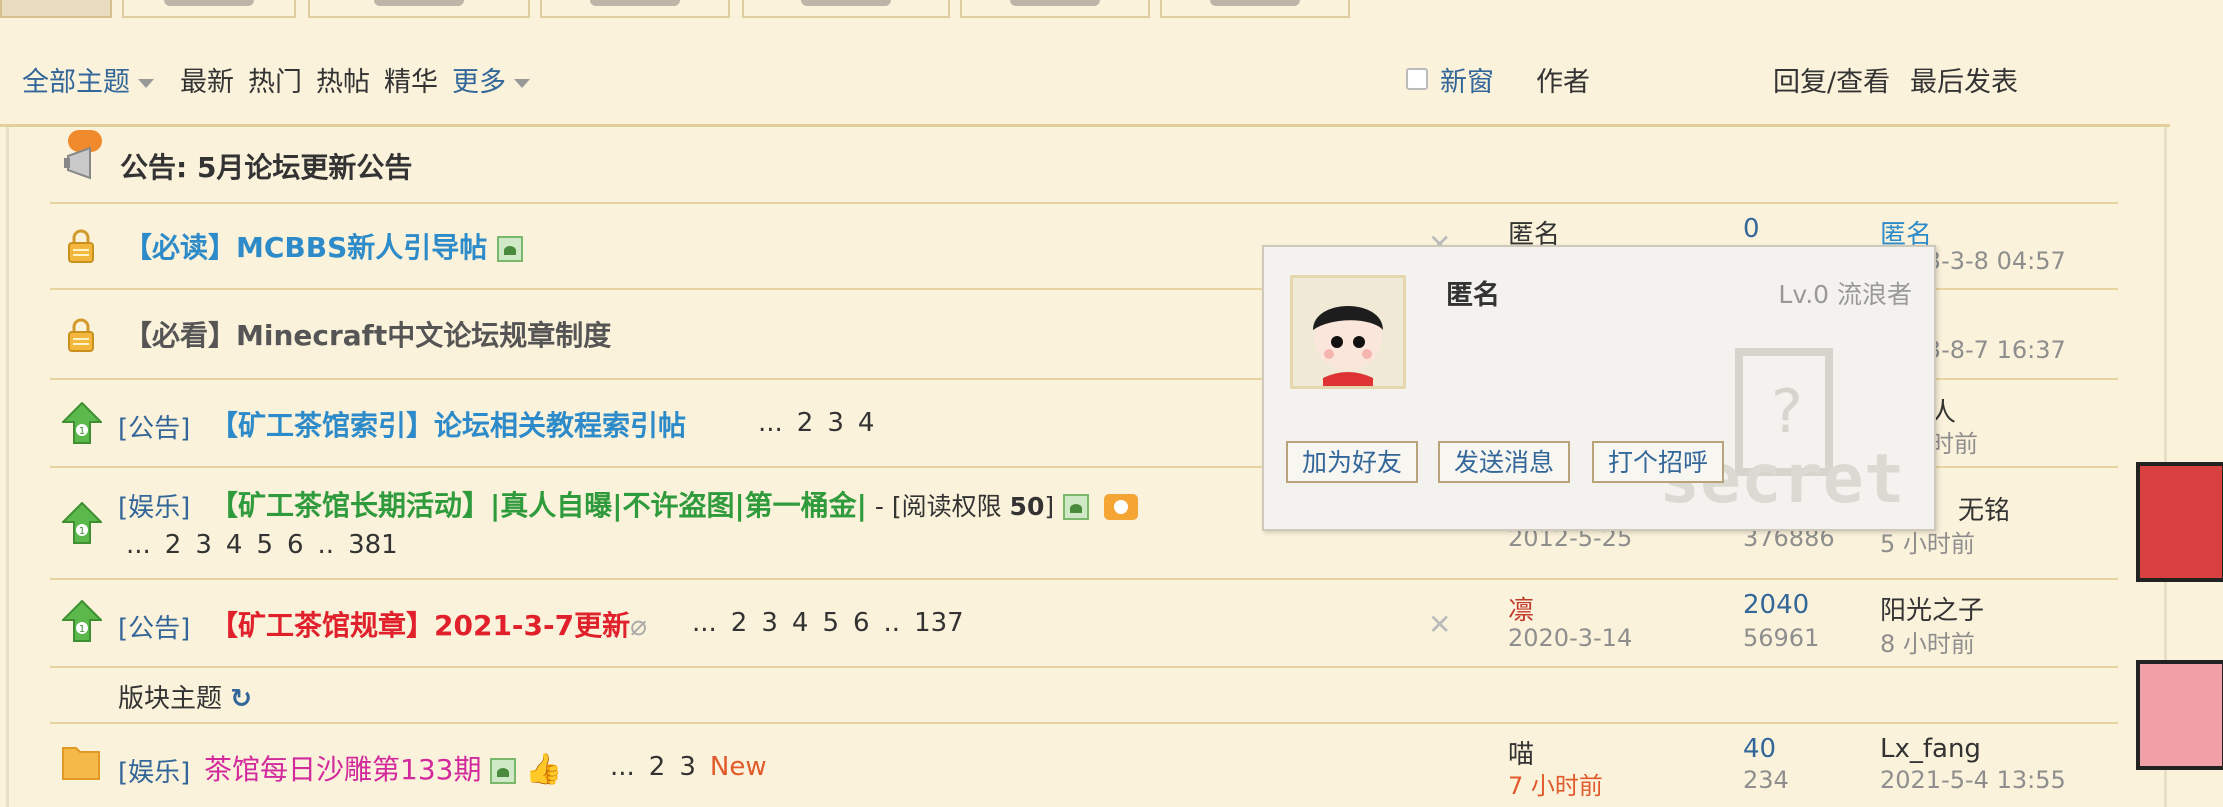 This screenshot has width=2223, height=807. What do you see at coordinates (1599, 388) in the screenshot?
I see `user-popup-card: ? secret 匿名 Lv.0 流浪者 加为好友 发送消息 打个招呼` at bounding box center [1599, 388].